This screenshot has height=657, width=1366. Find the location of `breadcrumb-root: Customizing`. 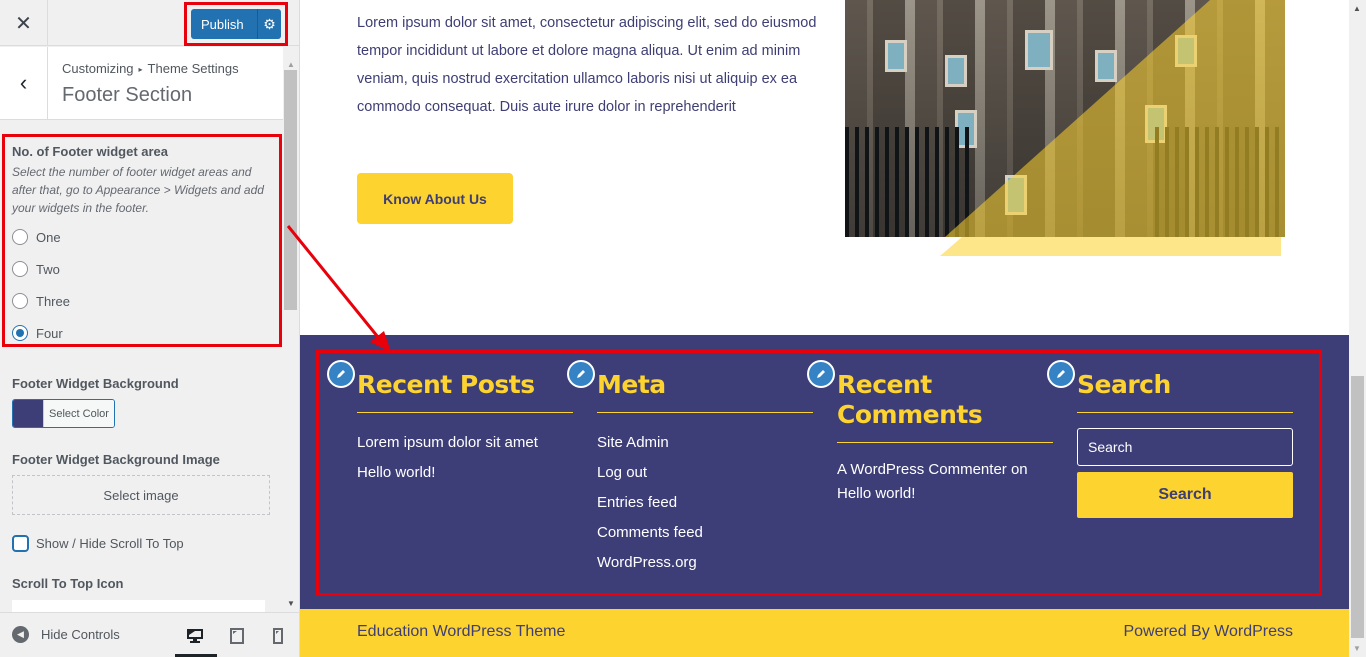

breadcrumb-root: Customizing is located at coordinates (98, 68).